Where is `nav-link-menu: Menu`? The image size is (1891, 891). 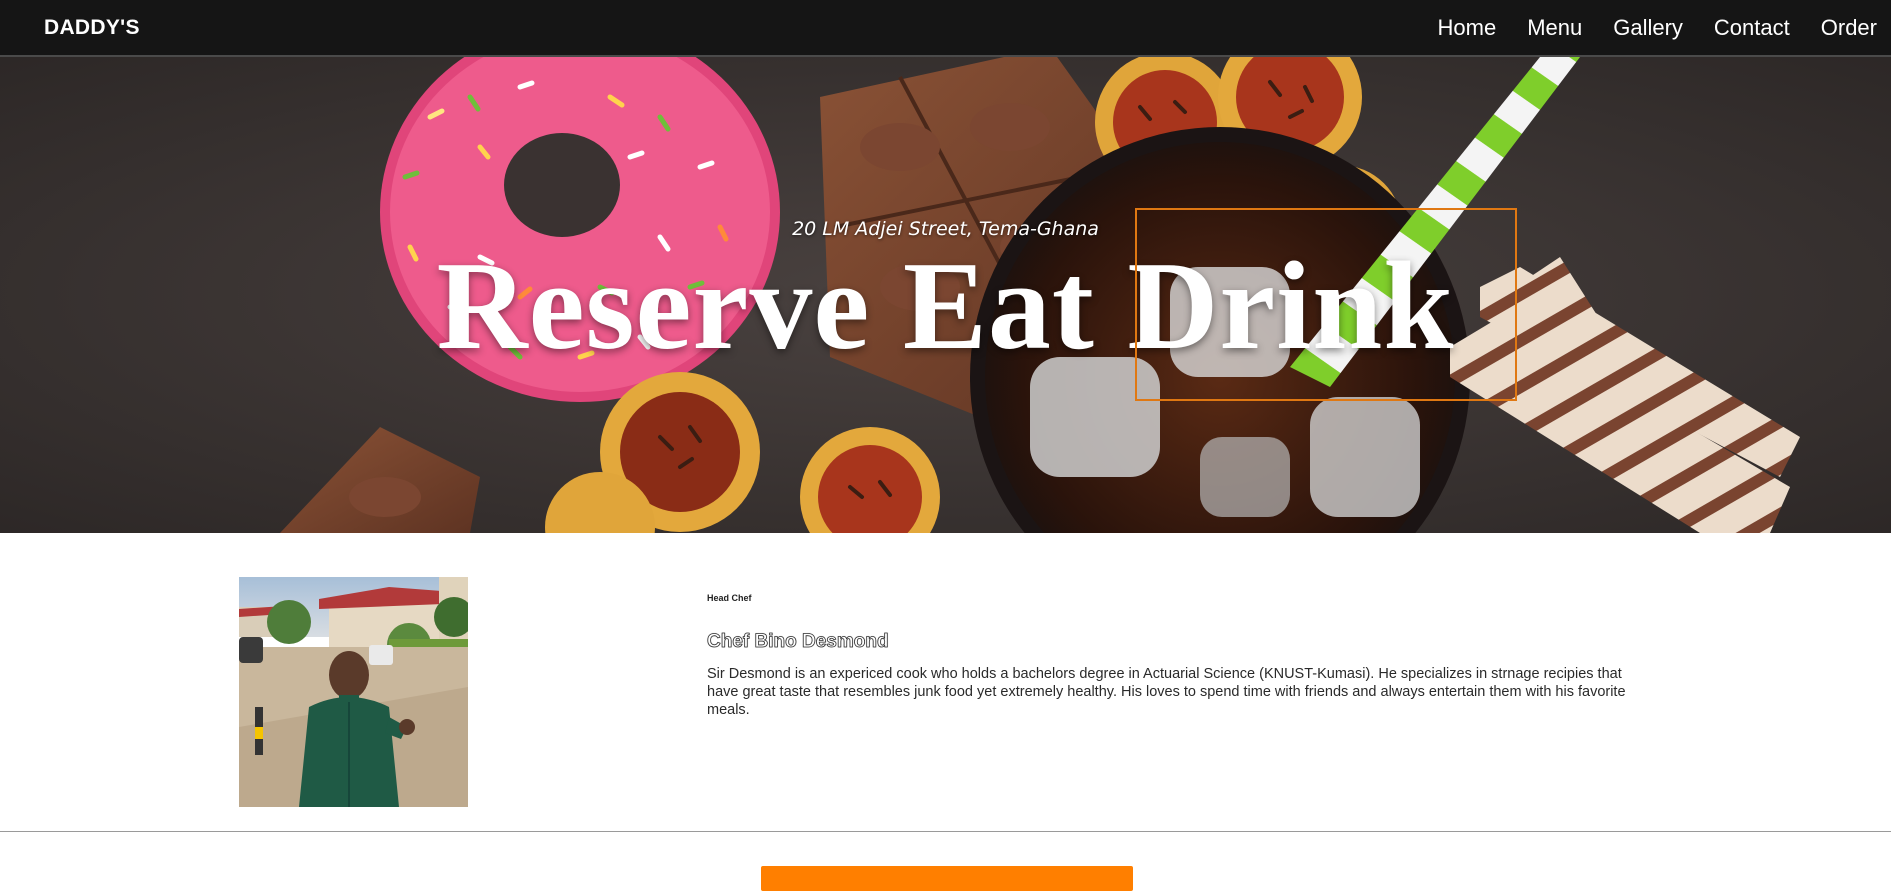
nav-link-menu: Menu is located at coordinates (1554, 28).